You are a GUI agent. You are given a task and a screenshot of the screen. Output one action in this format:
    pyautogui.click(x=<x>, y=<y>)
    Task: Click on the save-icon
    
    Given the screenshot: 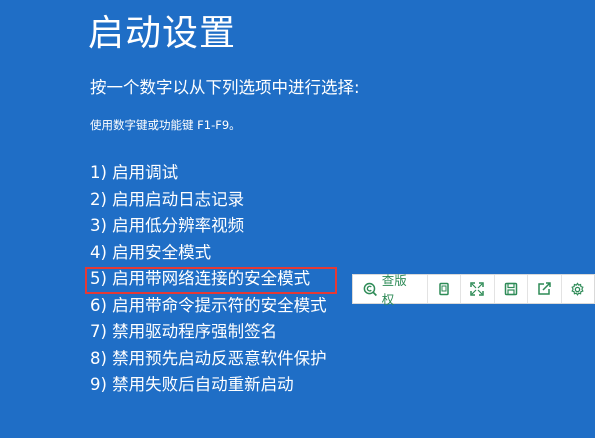 What is the action you would take?
    pyautogui.click(x=511, y=289)
    